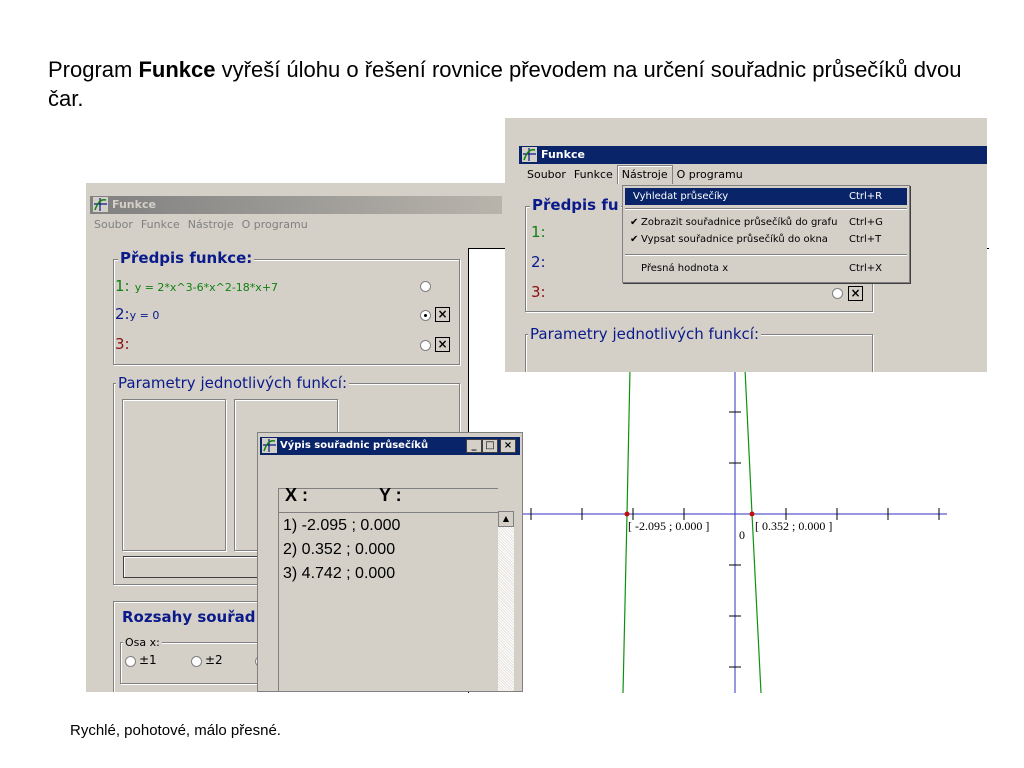  I want to click on range-pm1-label: ±1, so click(148, 660).